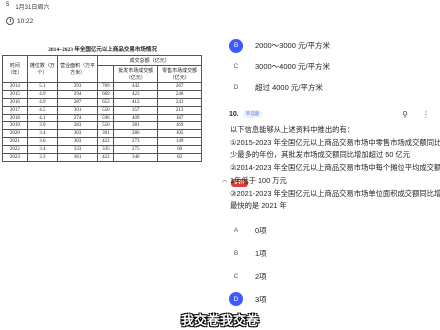 The width and height of the screenshot is (440, 330). What do you see at coordinates (261, 230) in the screenshot?
I see `option-text: 0项` at bounding box center [261, 230].